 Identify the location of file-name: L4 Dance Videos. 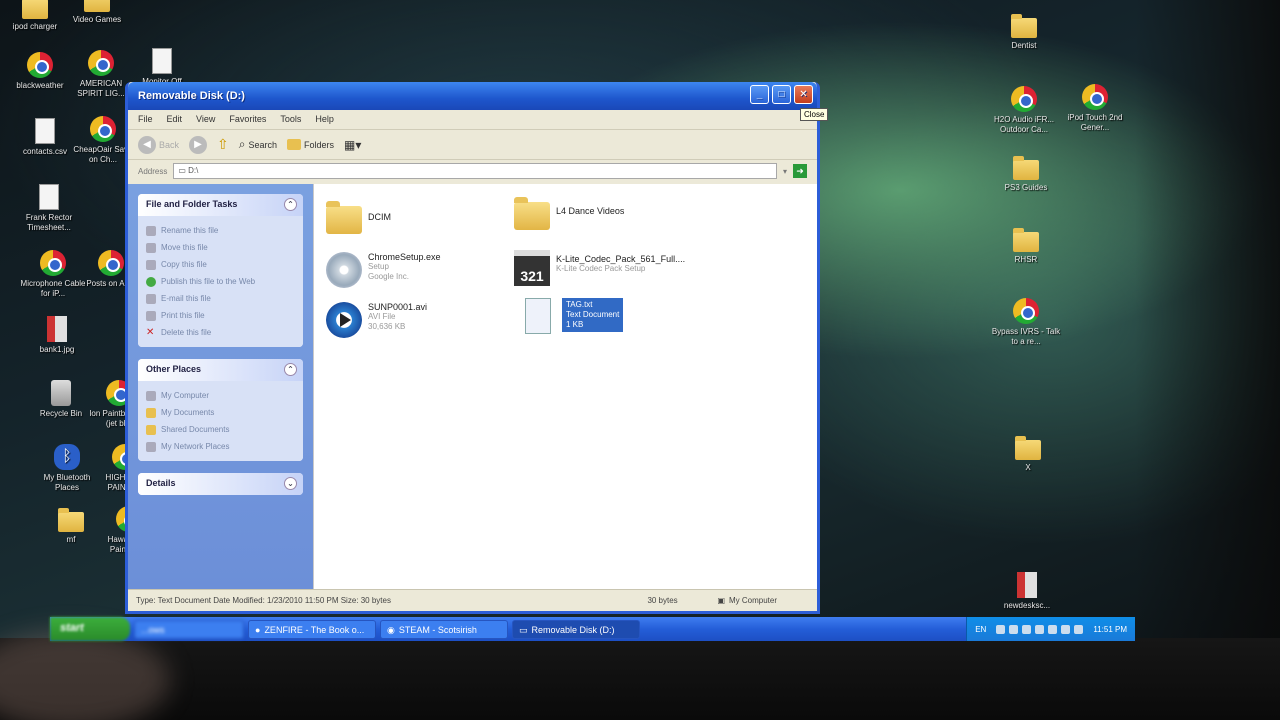
(590, 211).